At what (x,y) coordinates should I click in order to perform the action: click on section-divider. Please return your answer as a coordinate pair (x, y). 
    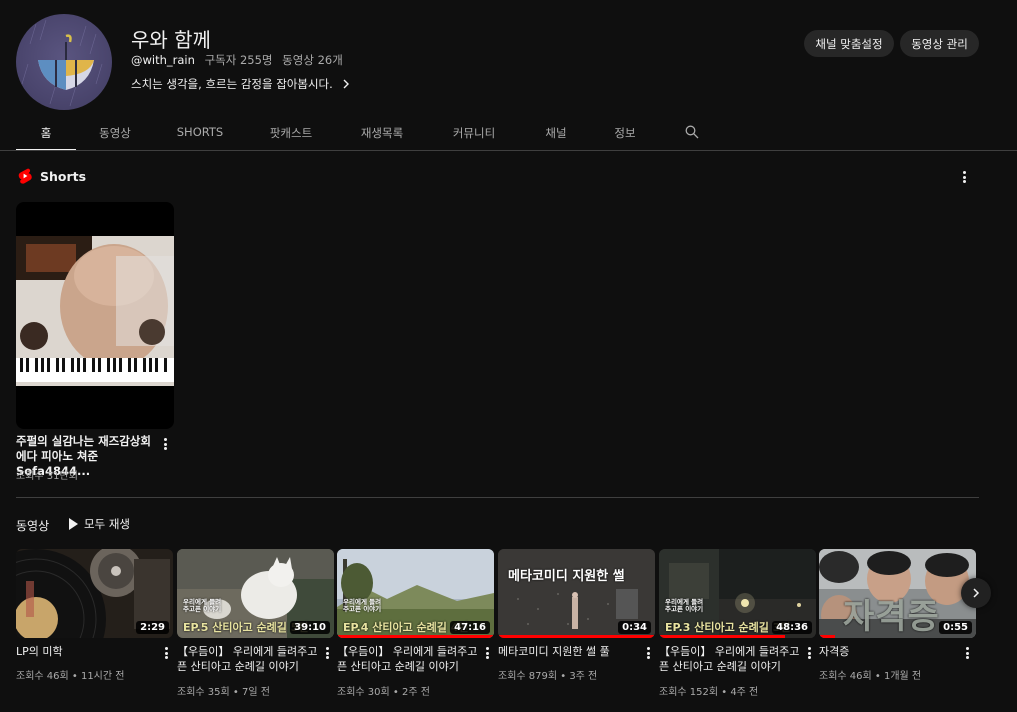
    Looking at the image, I should click on (497, 497).